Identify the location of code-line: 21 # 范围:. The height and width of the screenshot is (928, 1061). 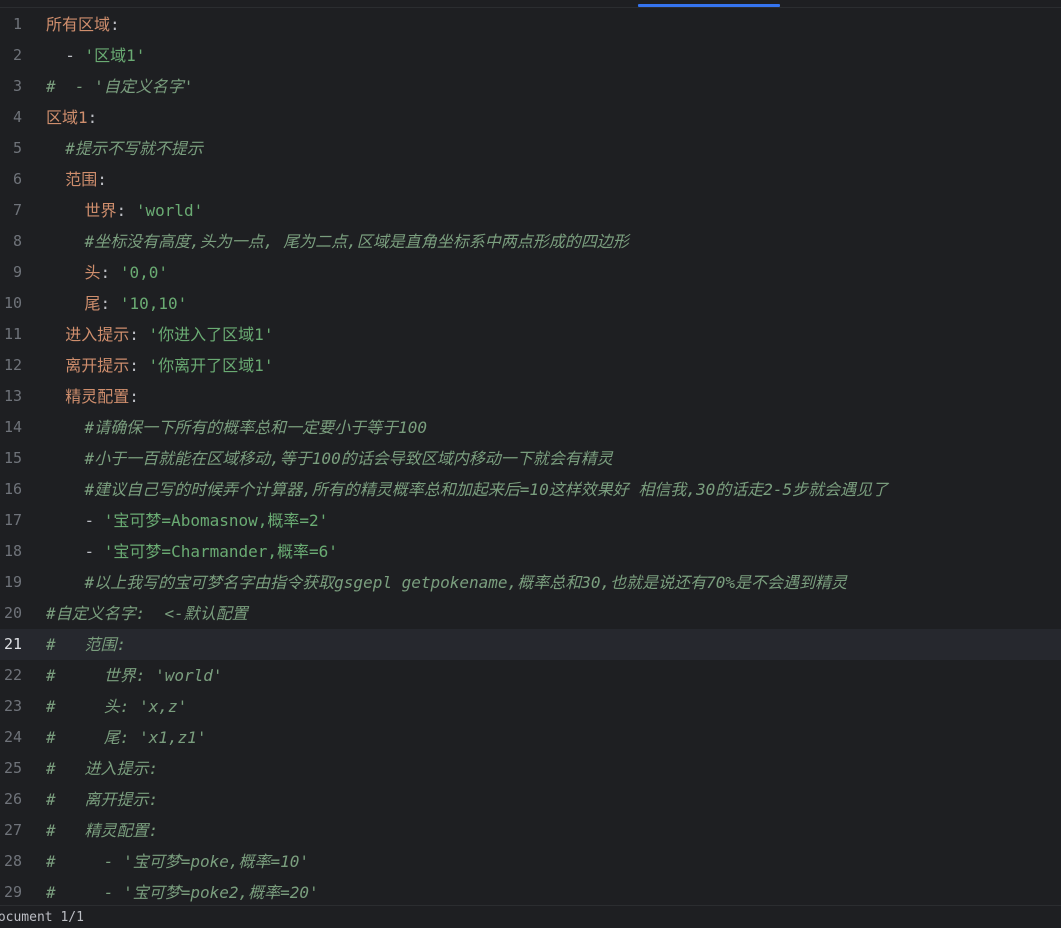
(530, 644).